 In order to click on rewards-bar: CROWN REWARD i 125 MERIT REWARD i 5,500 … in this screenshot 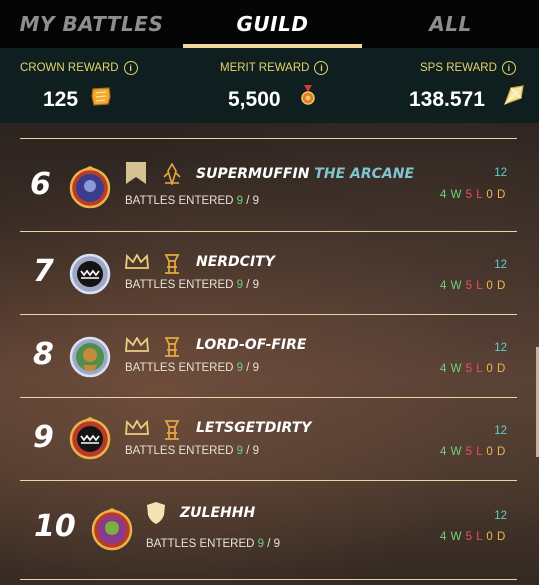, I will do `click(269, 85)`.